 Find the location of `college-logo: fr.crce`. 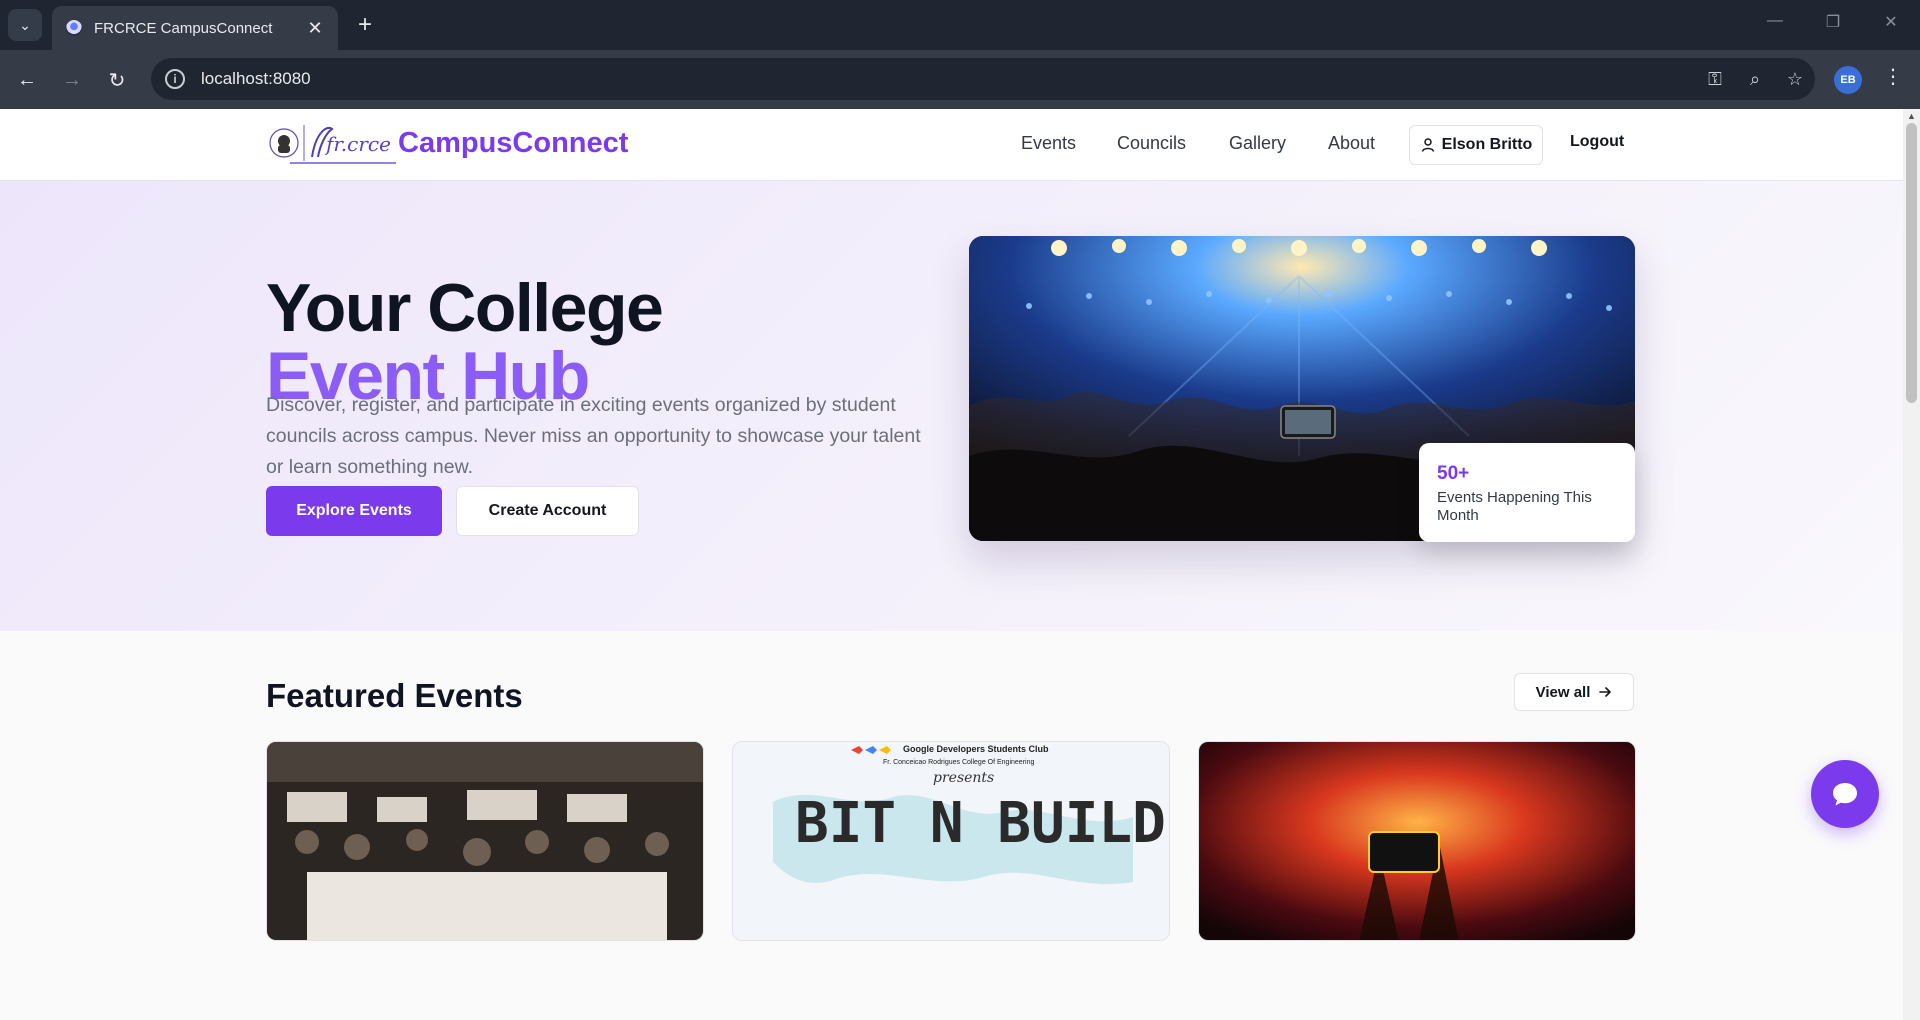

college-logo: fr.crce is located at coordinates (333, 144).